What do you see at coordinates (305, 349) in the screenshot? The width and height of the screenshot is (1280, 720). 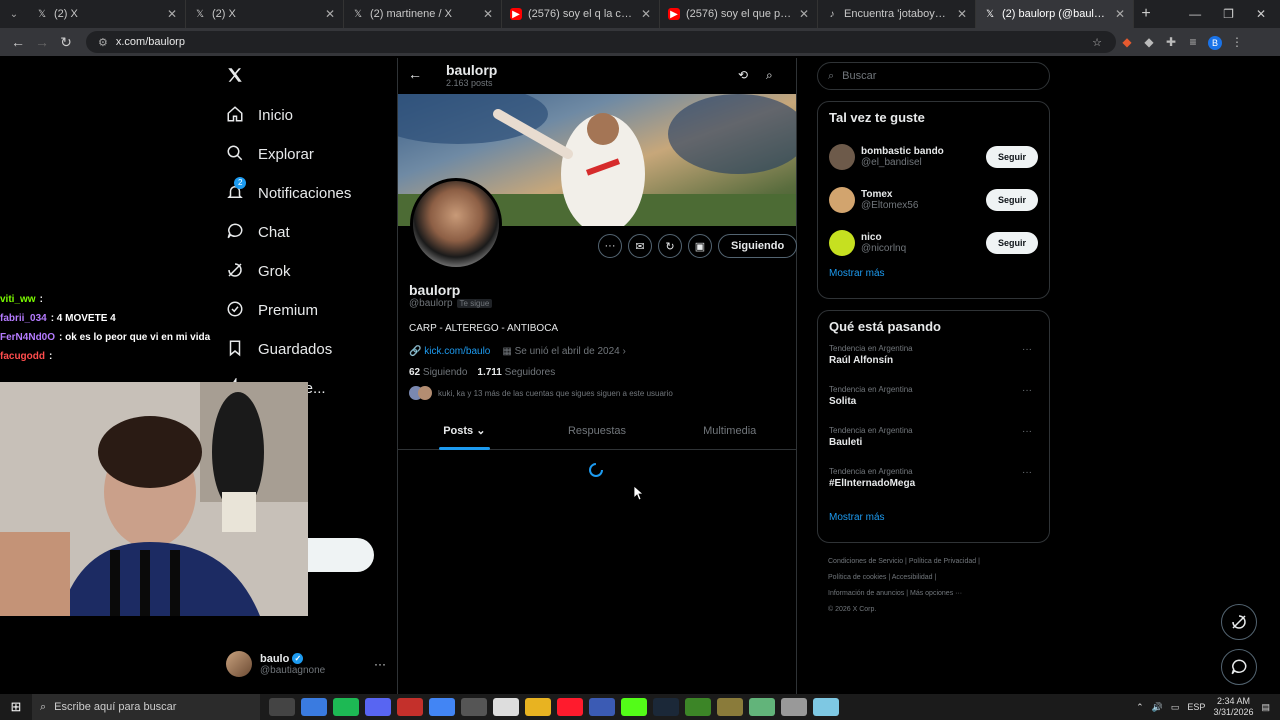 I see `sidebar-item-guardados: Guardados` at bounding box center [305, 349].